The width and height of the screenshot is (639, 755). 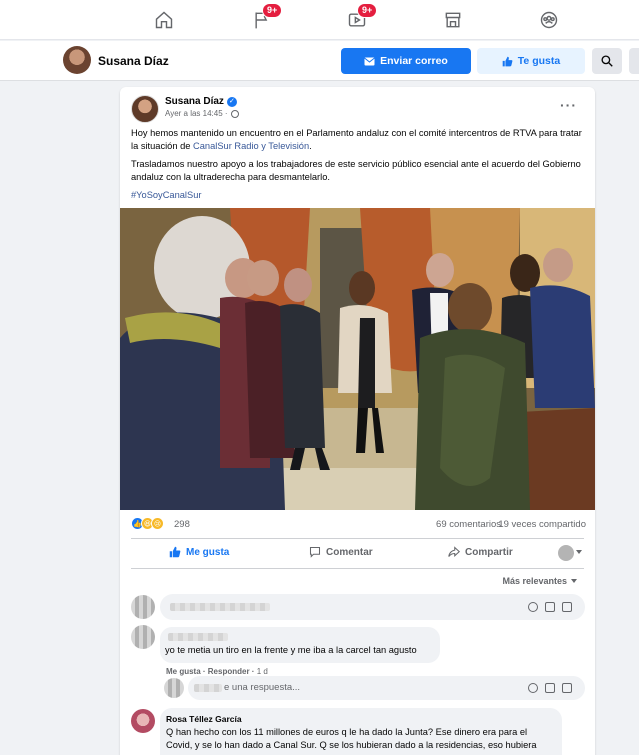 I want to click on comment-actions: Me gusta · Responder · 1 d, so click(x=217, y=671).